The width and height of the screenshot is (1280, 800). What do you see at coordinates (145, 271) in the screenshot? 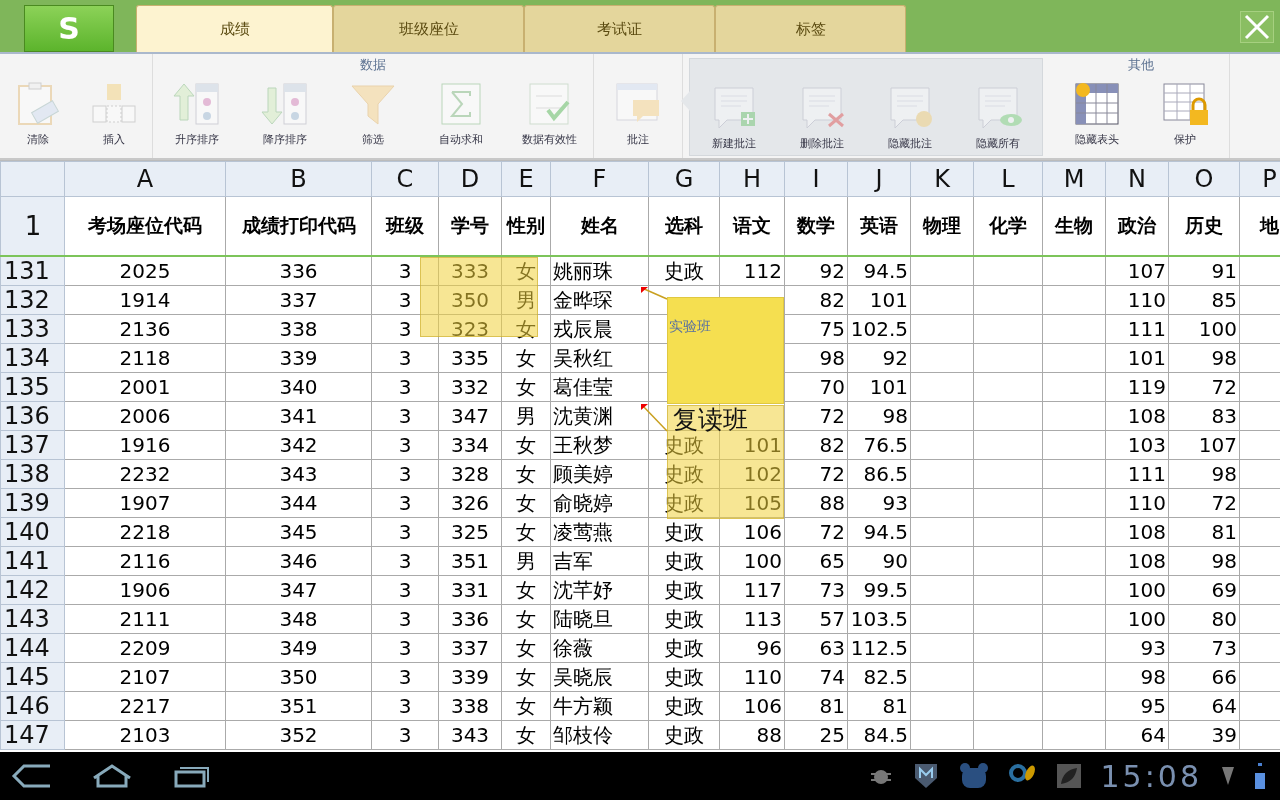
I see `table-cell: 2025` at bounding box center [145, 271].